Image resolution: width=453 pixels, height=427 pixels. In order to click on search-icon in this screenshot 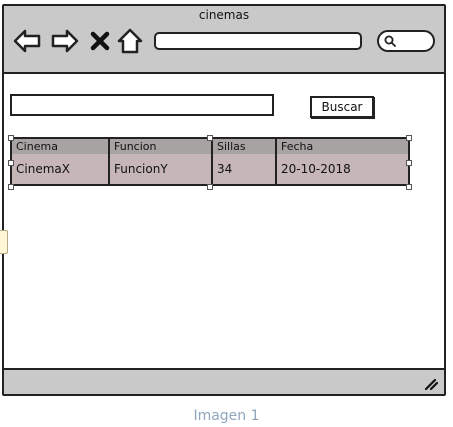, I will do `click(390, 41)`.